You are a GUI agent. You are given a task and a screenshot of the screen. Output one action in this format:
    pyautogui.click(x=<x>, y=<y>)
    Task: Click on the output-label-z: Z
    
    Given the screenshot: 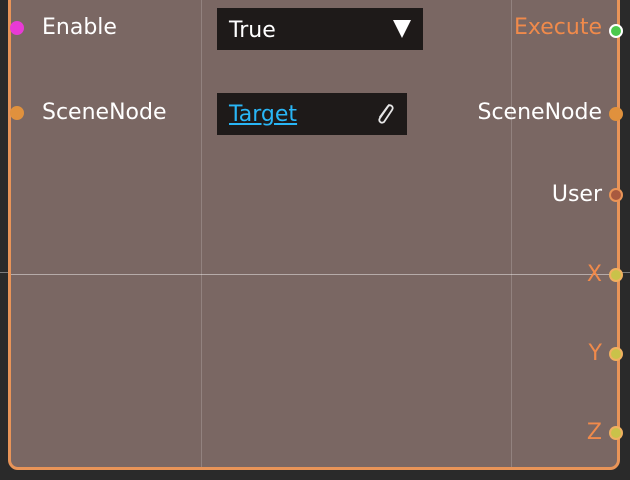 What is the action you would take?
    pyautogui.click(x=594, y=432)
    